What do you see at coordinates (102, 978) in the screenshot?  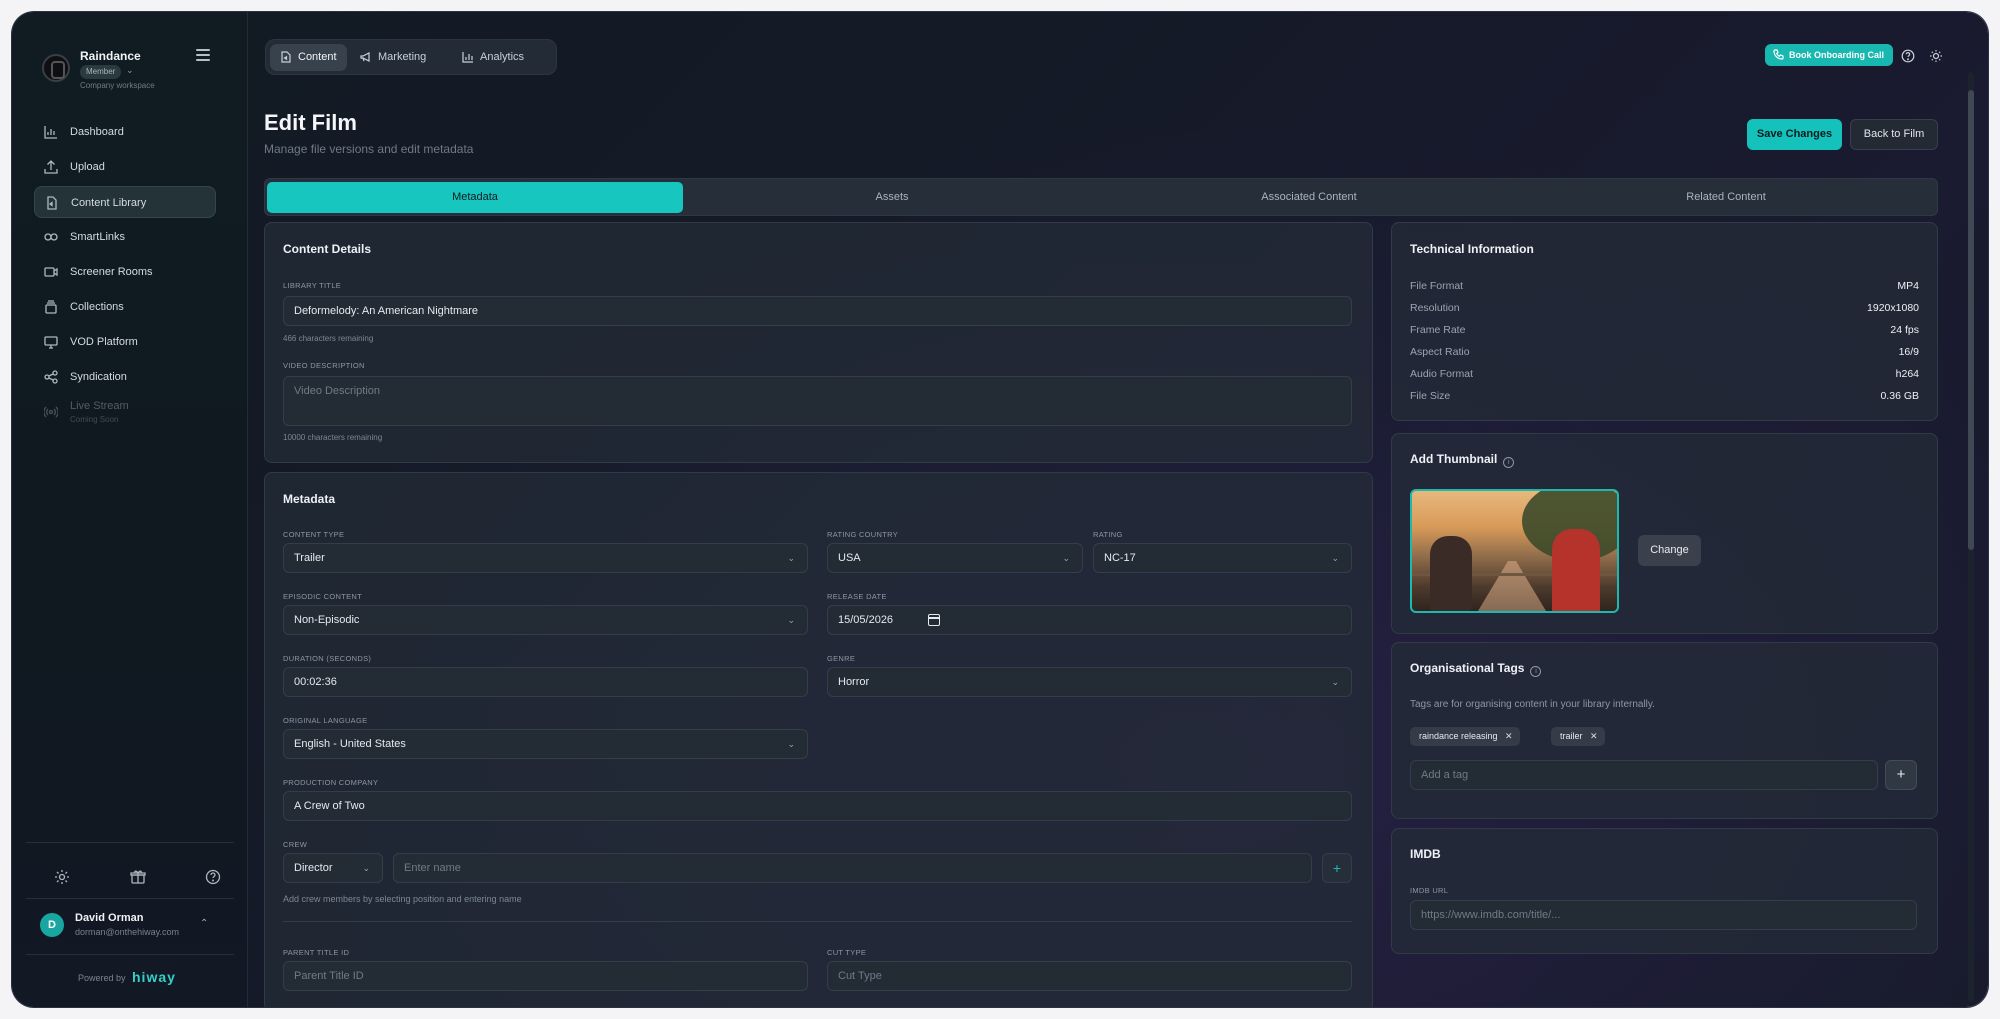 I see `powered-by-text: Powered by` at bounding box center [102, 978].